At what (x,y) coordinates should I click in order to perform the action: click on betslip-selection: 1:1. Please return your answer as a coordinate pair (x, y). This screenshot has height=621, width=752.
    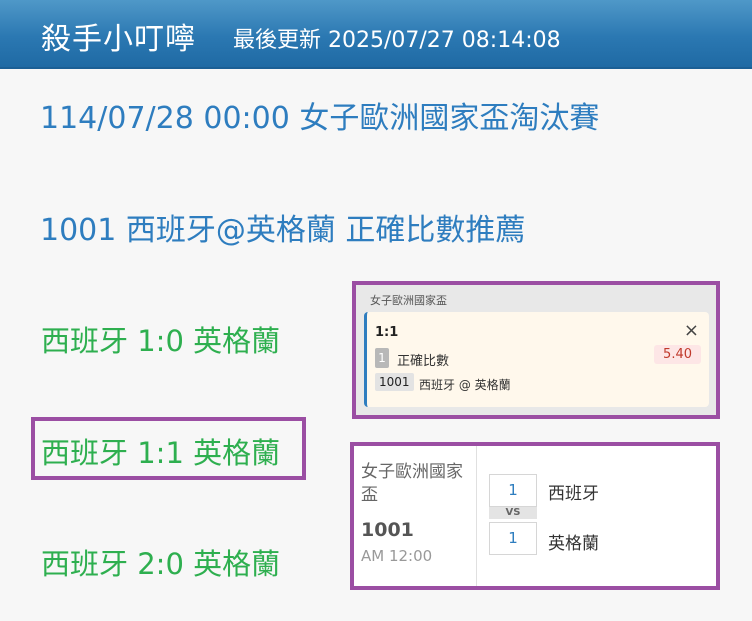
    Looking at the image, I should click on (387, 332).